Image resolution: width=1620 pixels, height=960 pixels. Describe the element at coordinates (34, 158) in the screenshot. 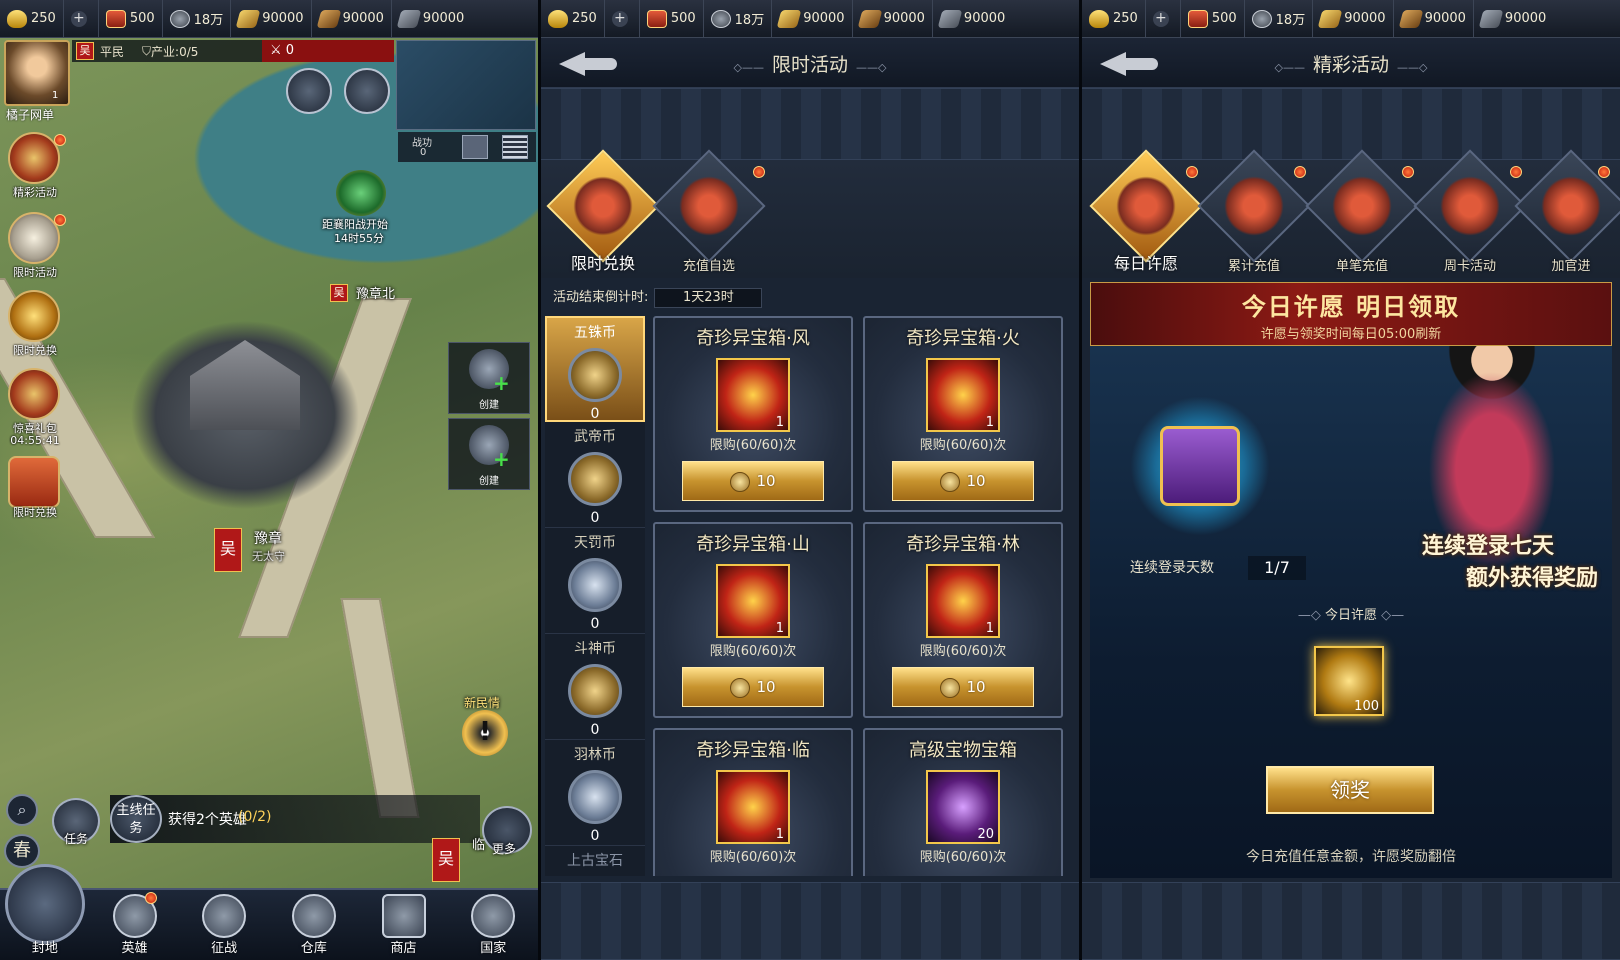

I see `wonderful-activity-button` at that location.